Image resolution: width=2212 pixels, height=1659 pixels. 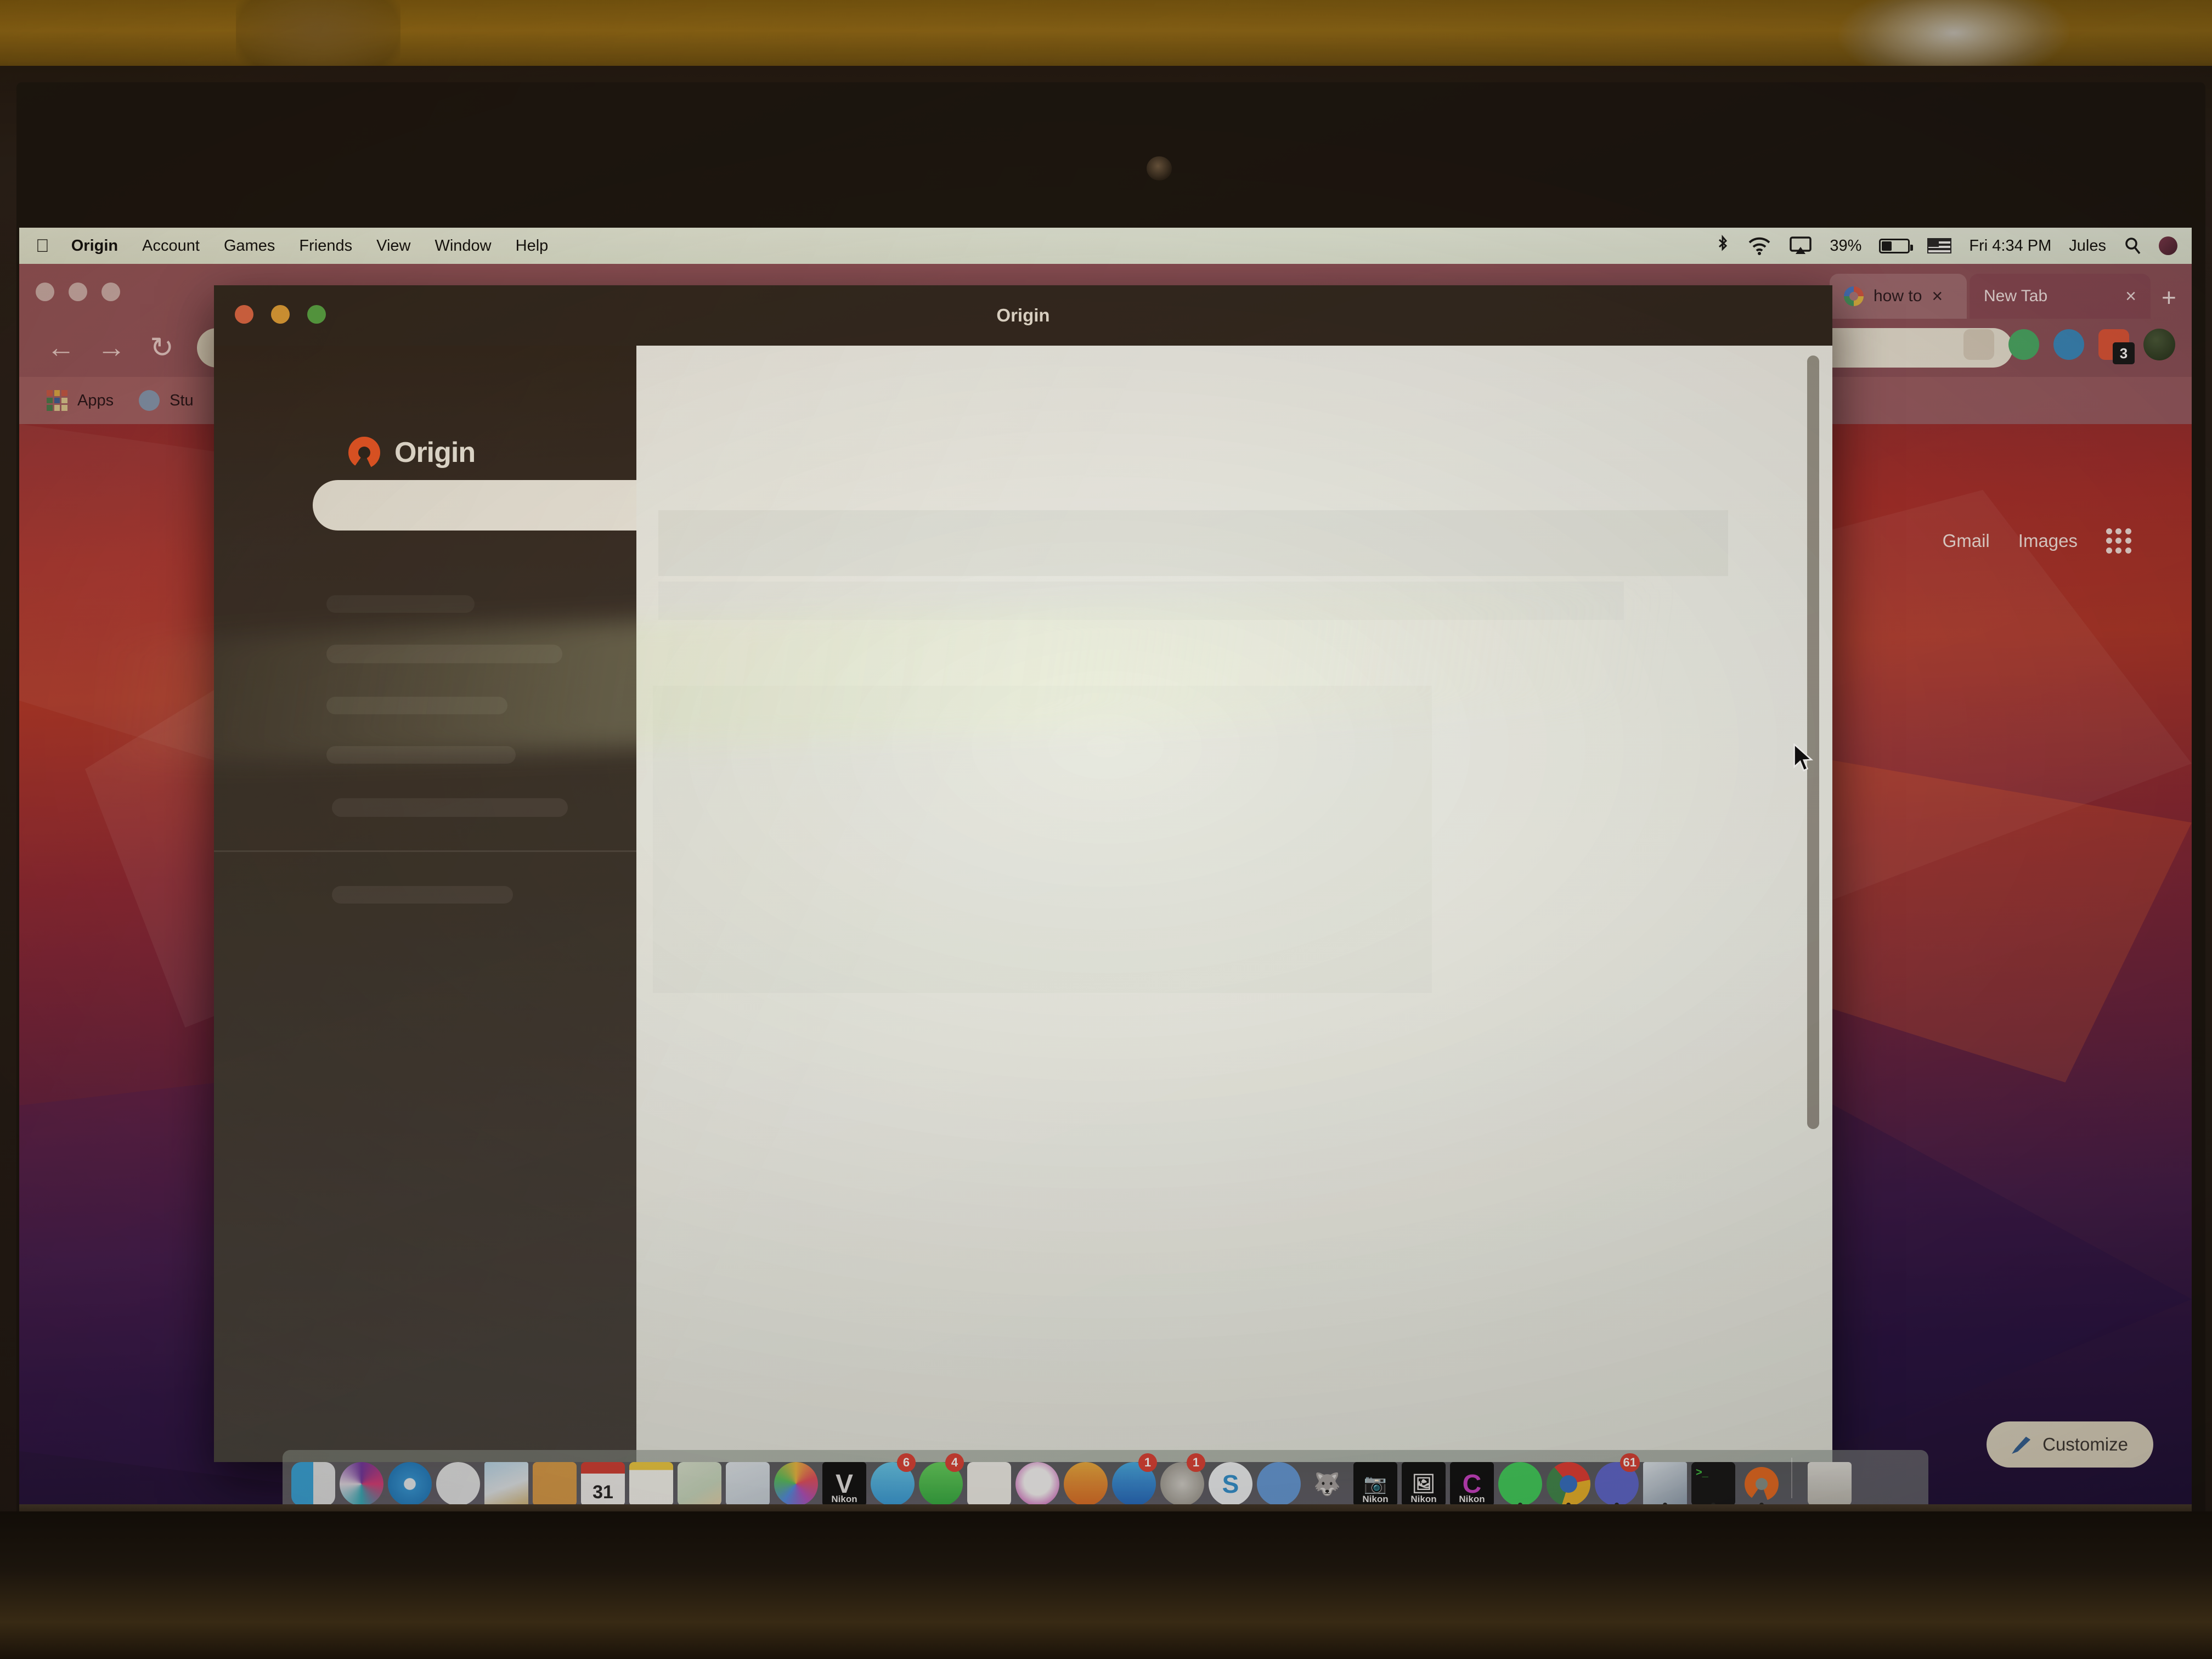 I want to click on dock-item-photos, so click(x=796, y=1480).